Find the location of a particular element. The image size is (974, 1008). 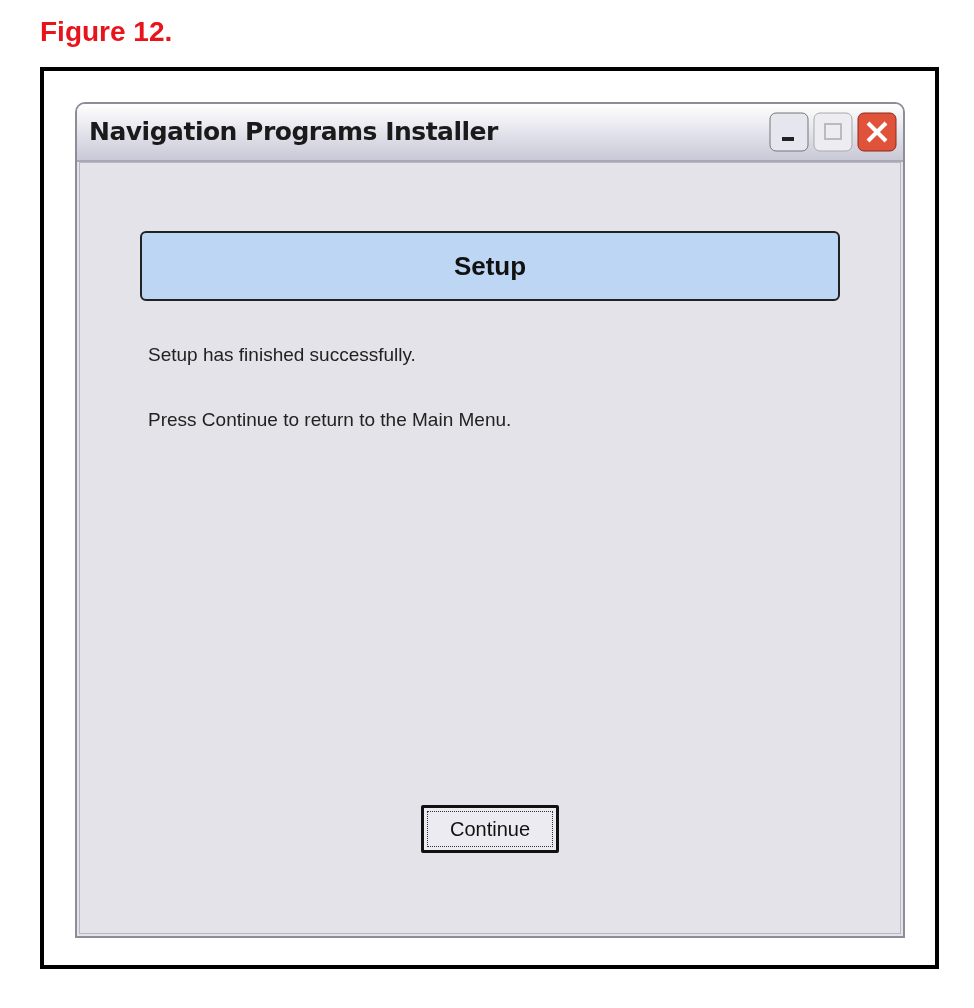

window-title: Navigation Programs Installer is located at coordinates (294, 132).